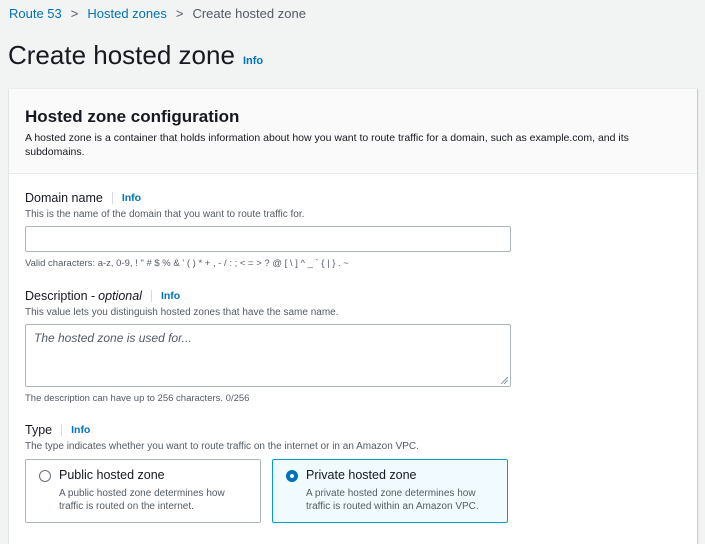  What do you see at coordinates (292, 476) in the screenshot?
I see `private-radio-button` at bounding box center [292, 476].